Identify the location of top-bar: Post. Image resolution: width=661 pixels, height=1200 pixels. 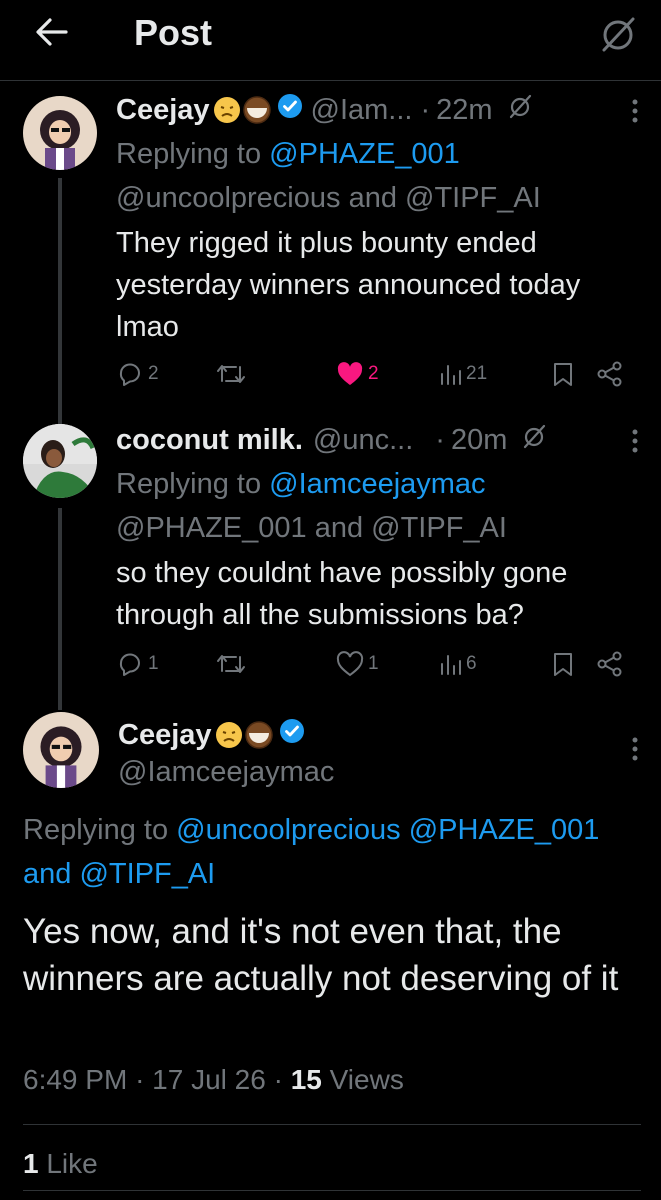
(330, 40).